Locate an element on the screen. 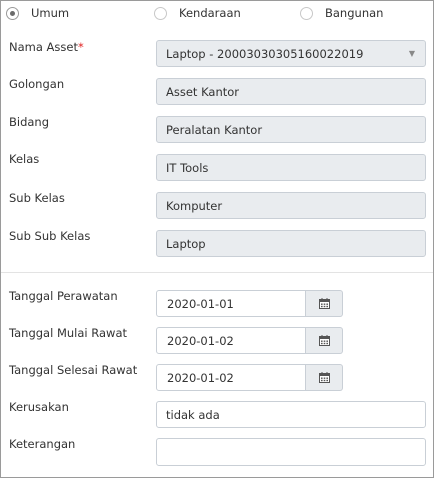 This screenshot has width=436, height=480. radio-bangunan-circle is located at coordinates (306, 13).